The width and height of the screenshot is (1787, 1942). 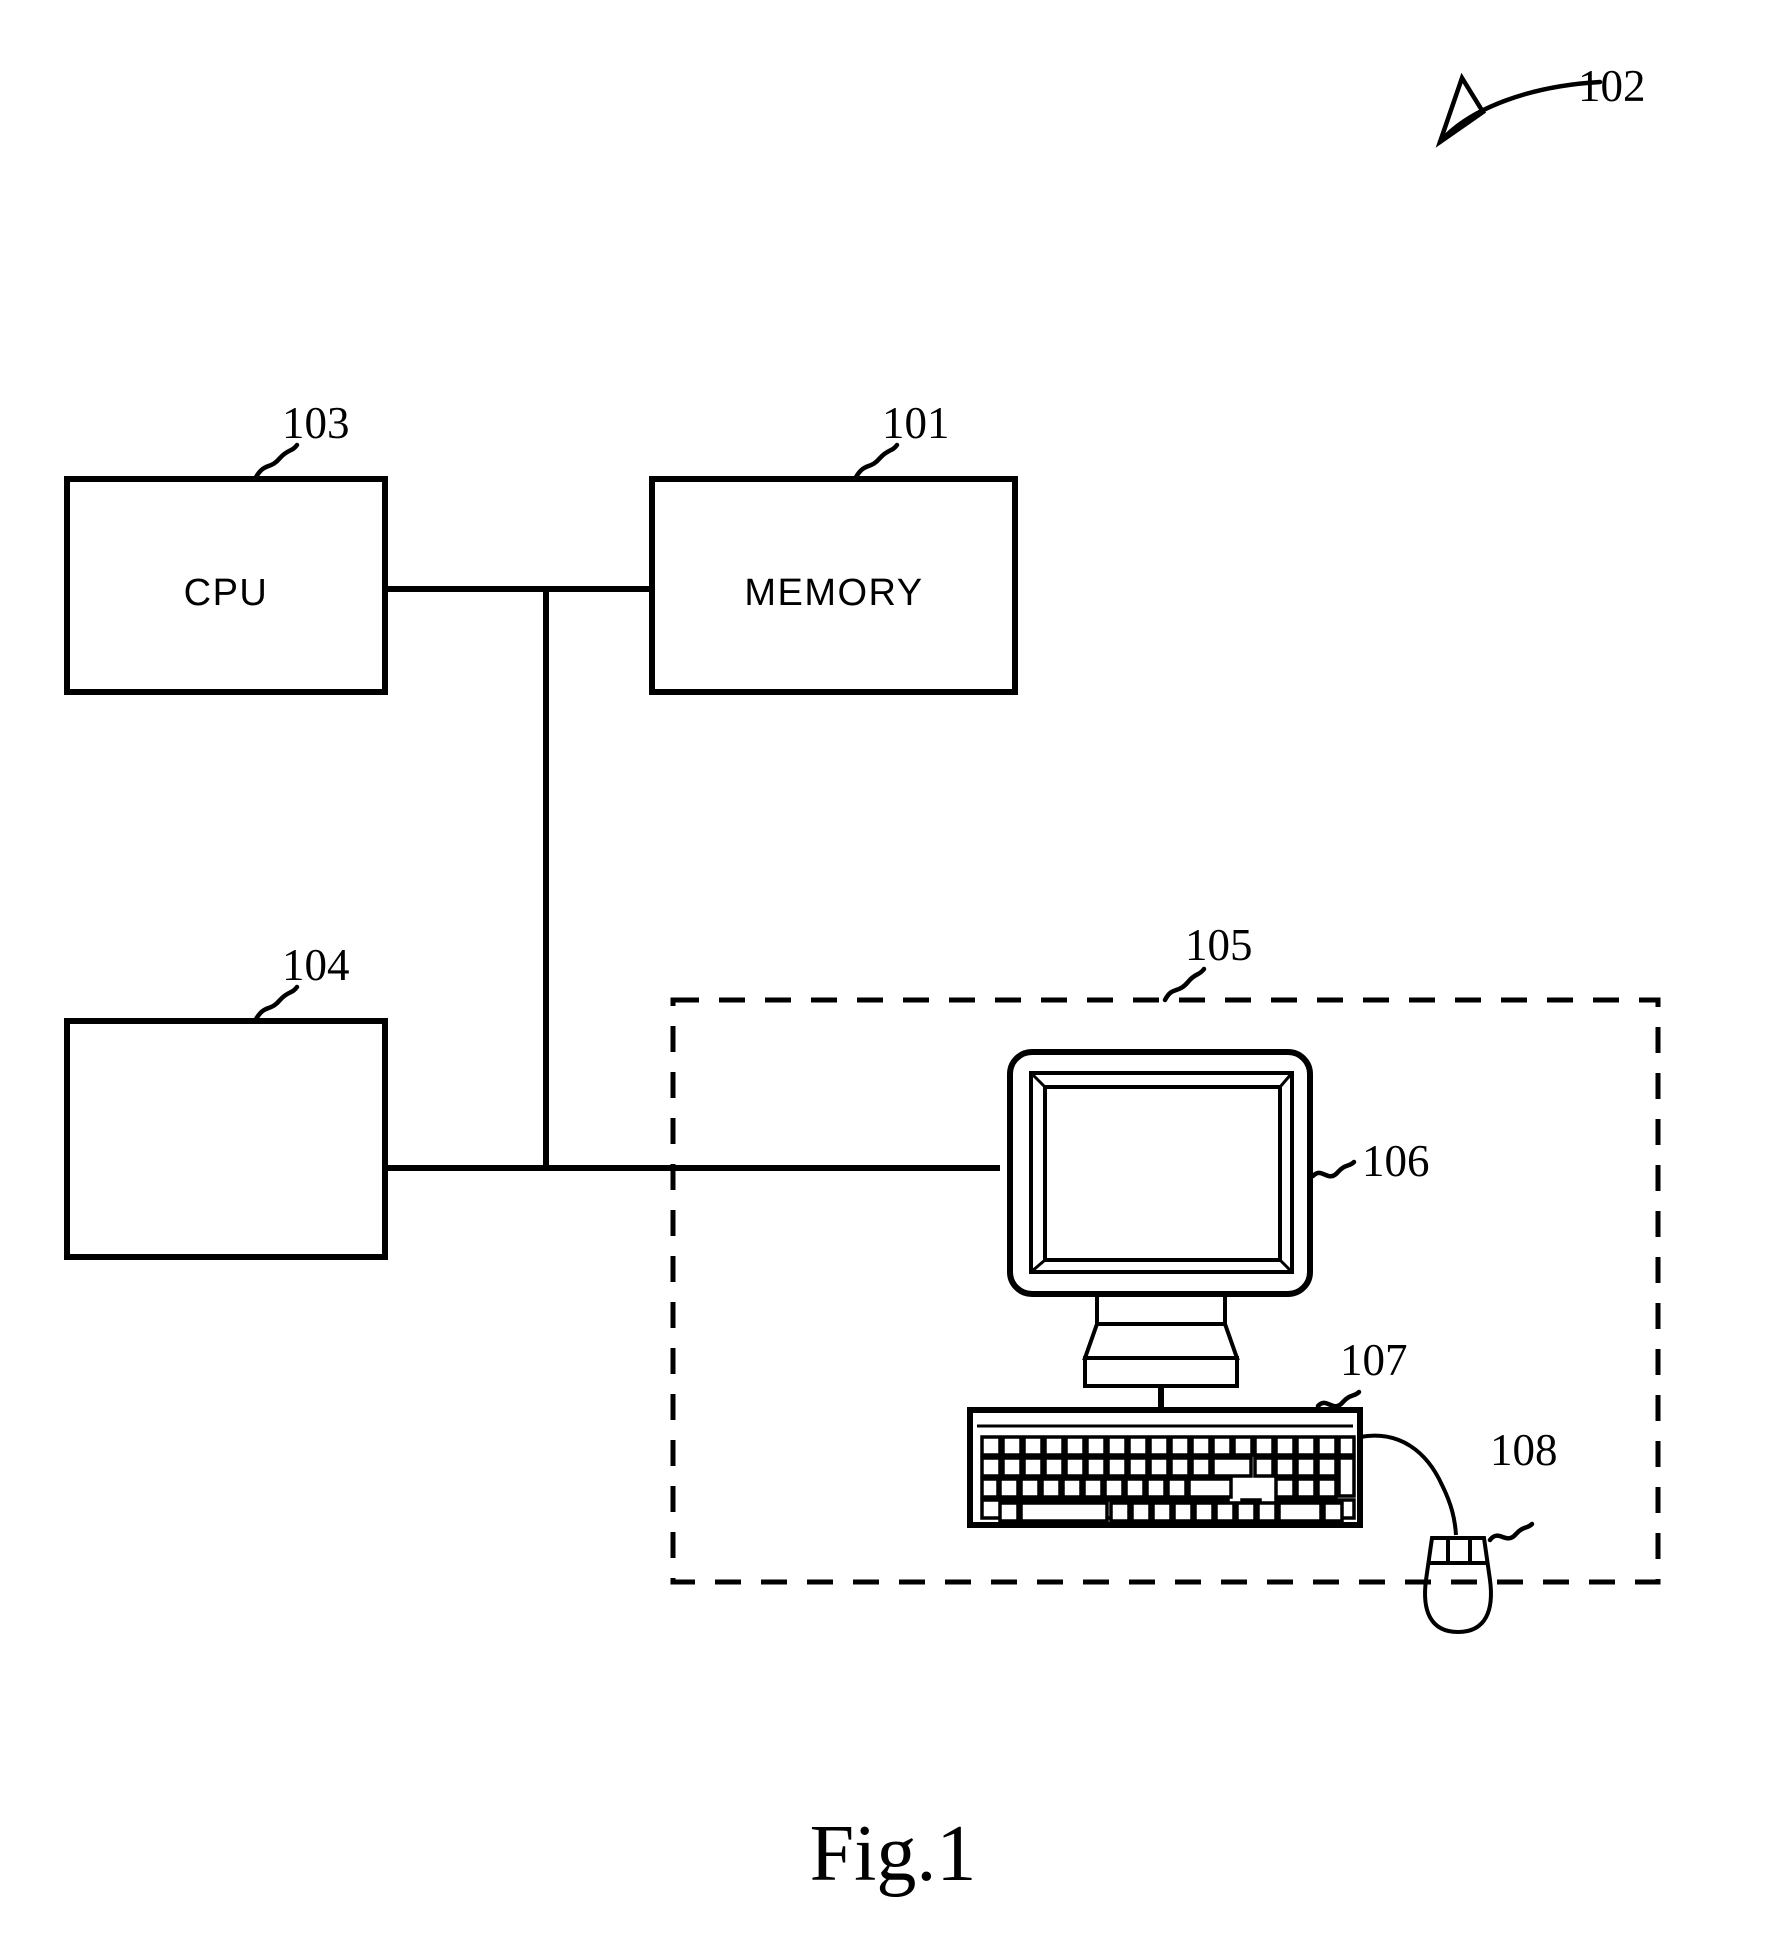 What do you see at coordinates (1524, 1450) in the screenshot?
I see `ref-number-108: 108` at bounding box center [1524, 1450].